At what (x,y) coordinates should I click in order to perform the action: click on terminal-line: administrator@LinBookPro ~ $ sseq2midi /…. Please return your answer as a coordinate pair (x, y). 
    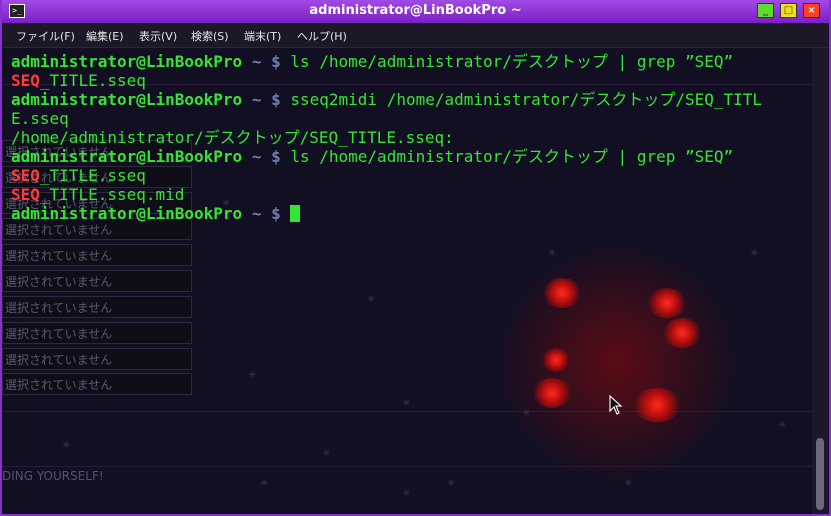
    Looking at the image, I should click on (386, 99).